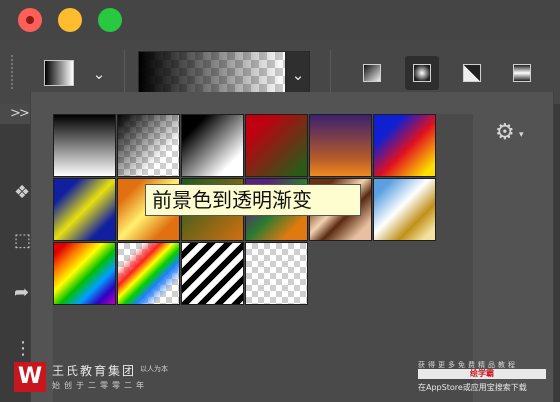 The width and height of the screenshot is (560, 402). I want to click on angle-gradient-icon, so click(472, 73).